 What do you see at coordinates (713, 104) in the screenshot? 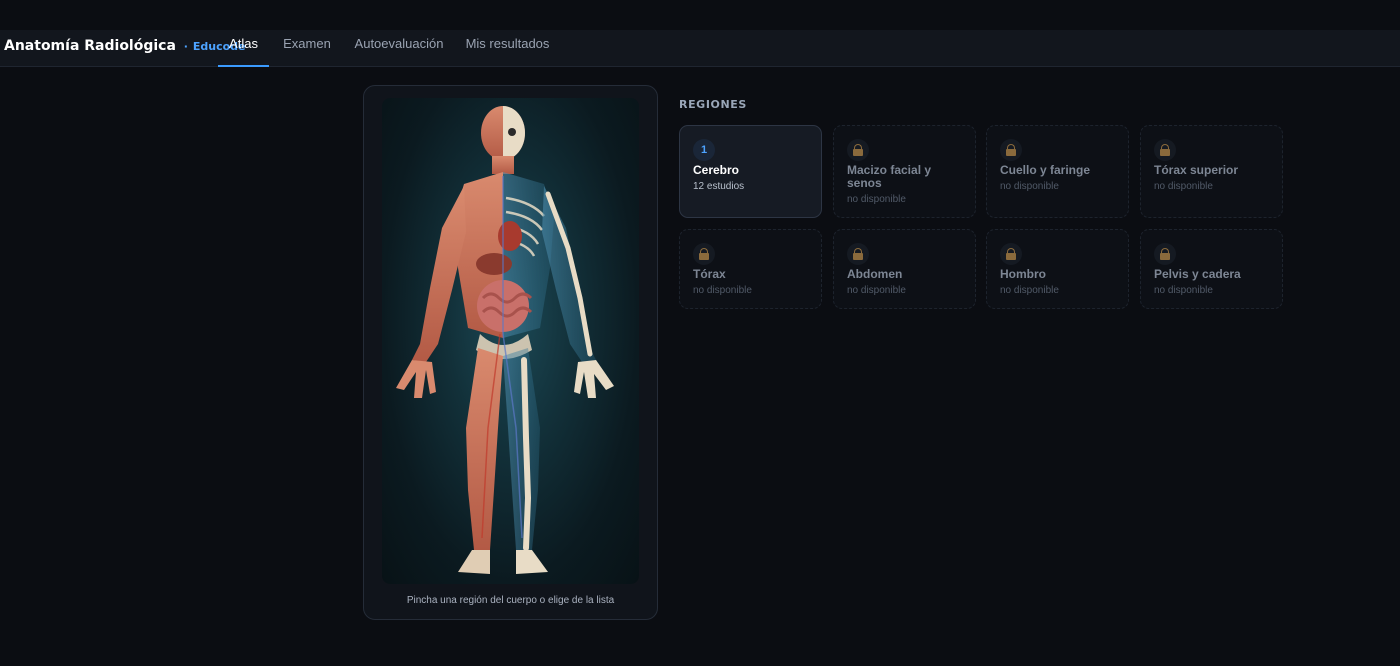
I see `regions-heading: REGIONES` at bounding box center [713, 104].